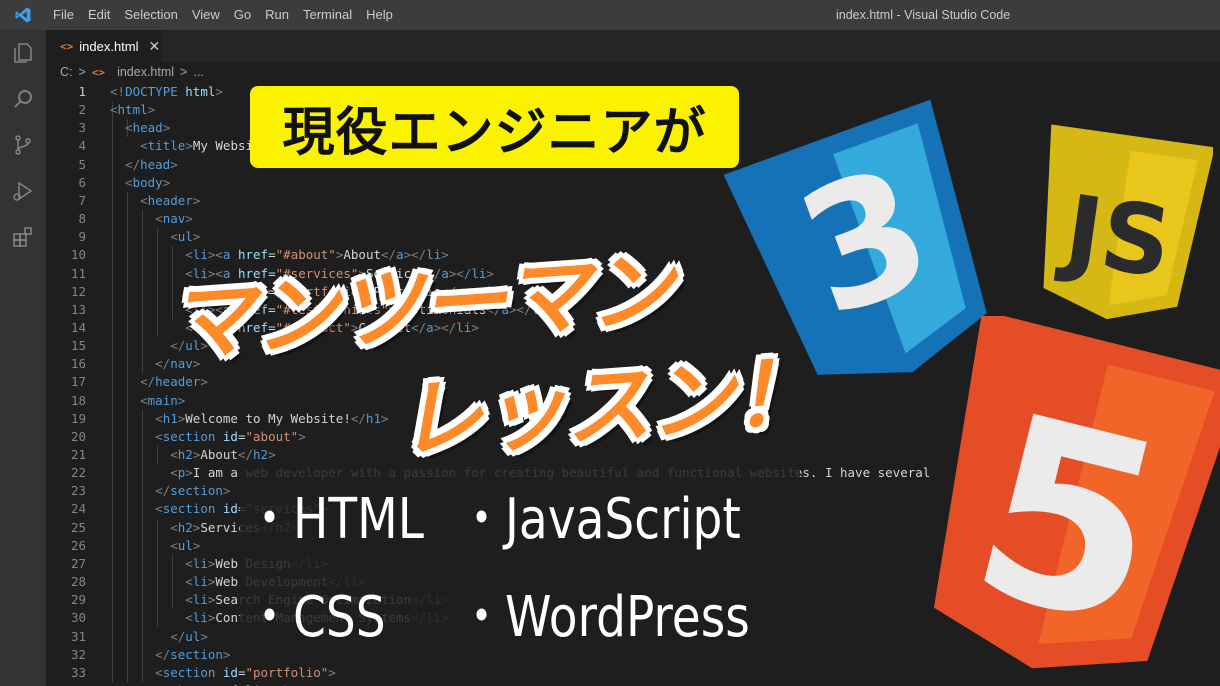  What do you see at coordinates (78, 436) in the screenshot?
I see `line-number: 20` at bounding box center [78, 436].